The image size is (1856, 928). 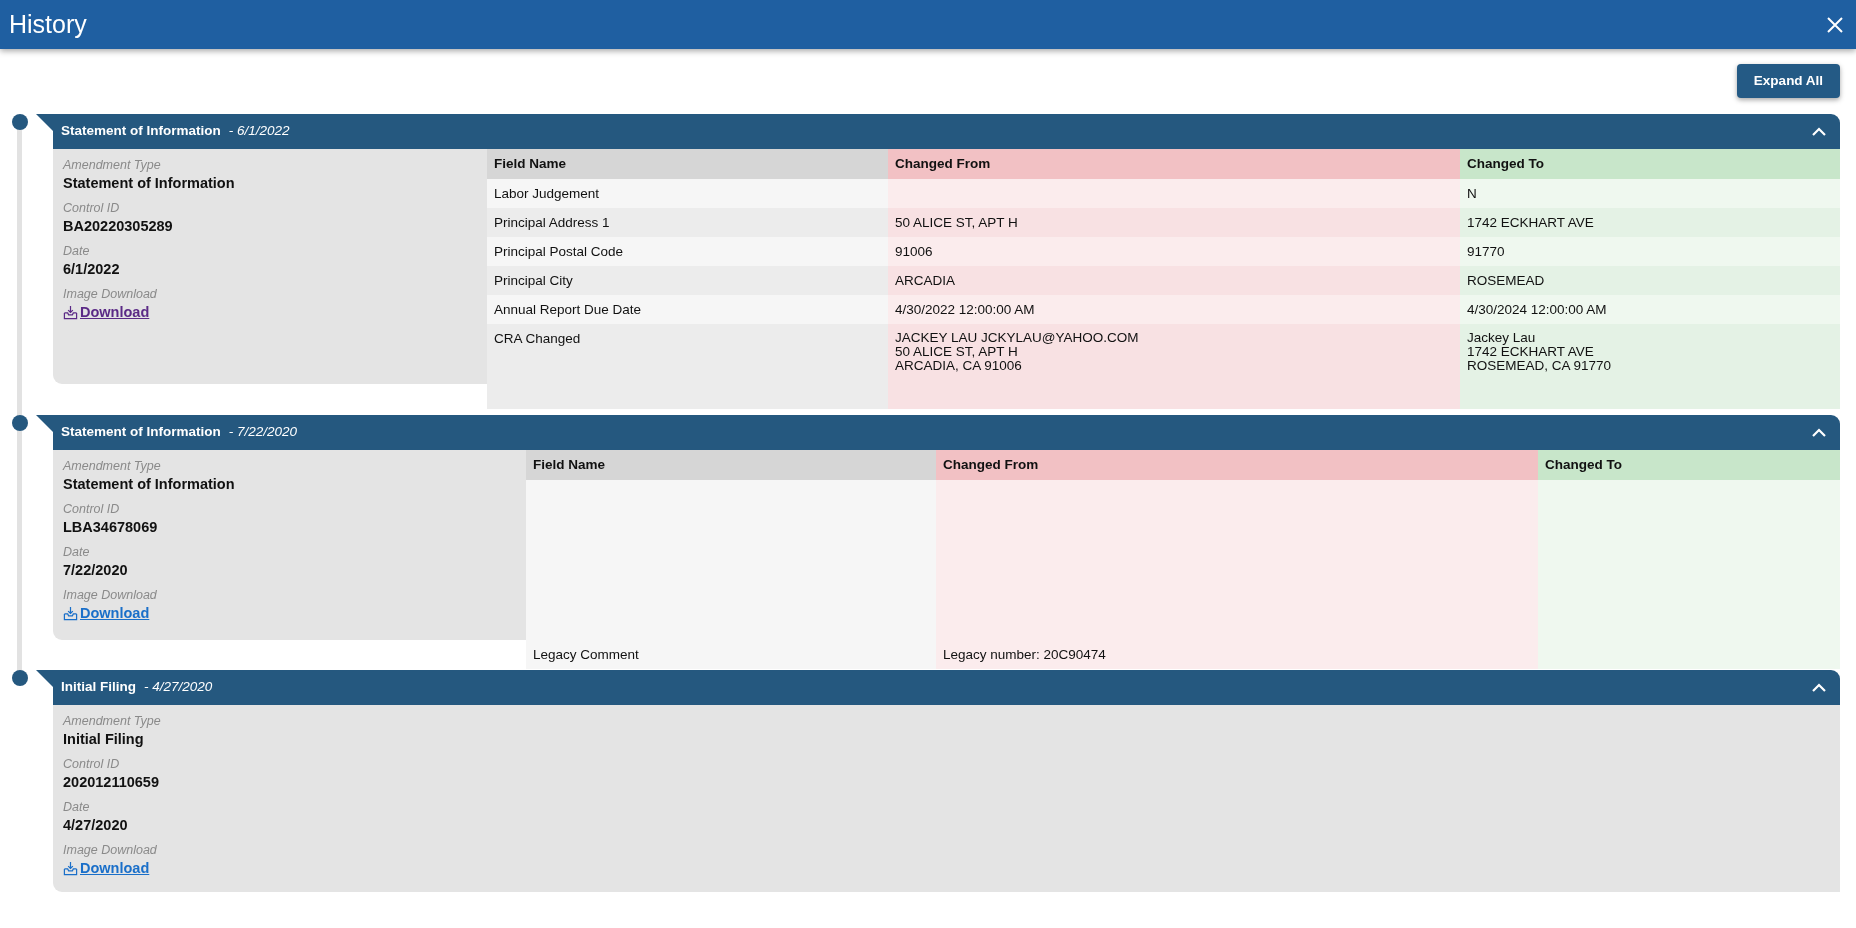 What do you see at coordinates (1174, 222) in the screenshot?
I see `table-cell: 50 ALICE ST, APT H` at bounding box center [1174, 222].